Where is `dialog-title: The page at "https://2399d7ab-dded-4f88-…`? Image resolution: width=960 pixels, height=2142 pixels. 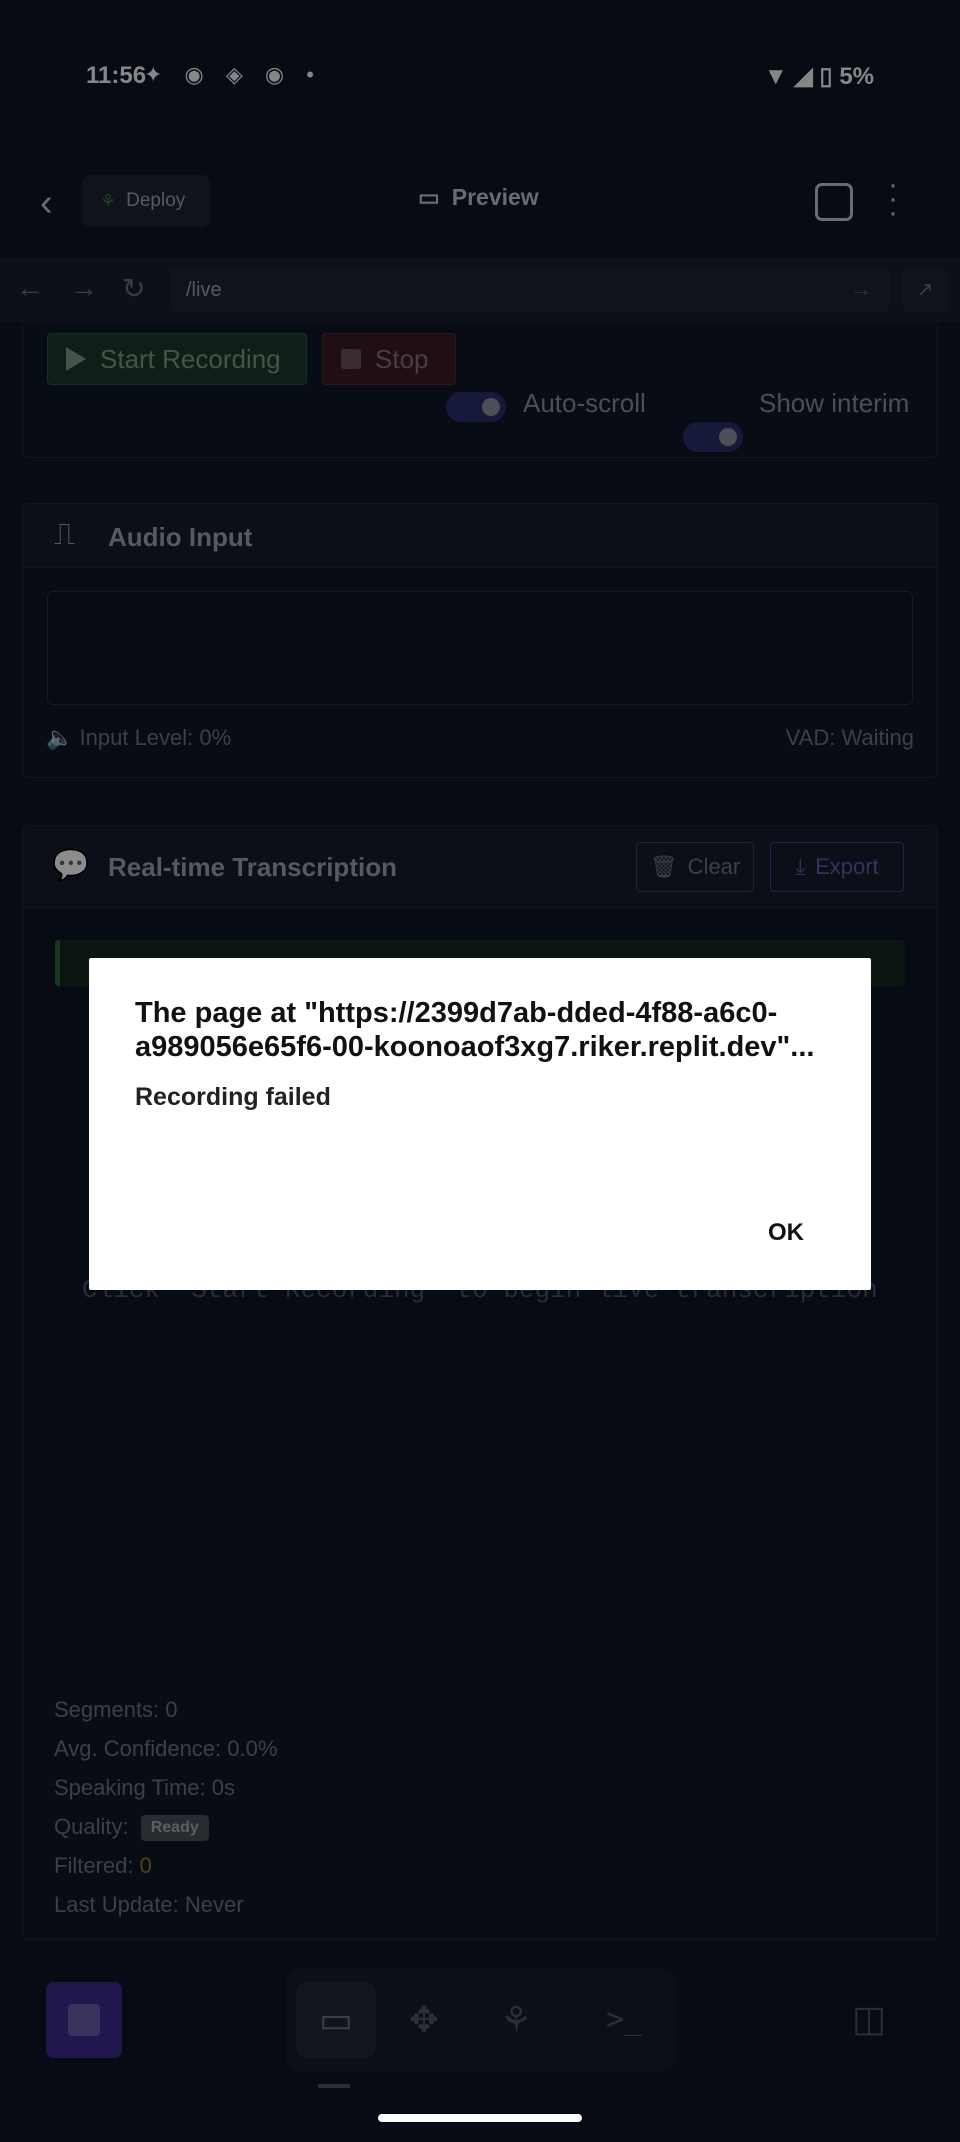
dialog-title: The page at "https://2399d7ab-dded-4f88-… is located at coordinates (475, 1030).